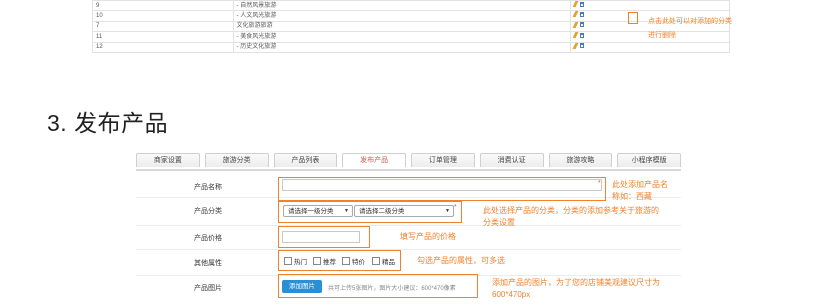  I want to click on name-highlight-box, so click(442, 189).